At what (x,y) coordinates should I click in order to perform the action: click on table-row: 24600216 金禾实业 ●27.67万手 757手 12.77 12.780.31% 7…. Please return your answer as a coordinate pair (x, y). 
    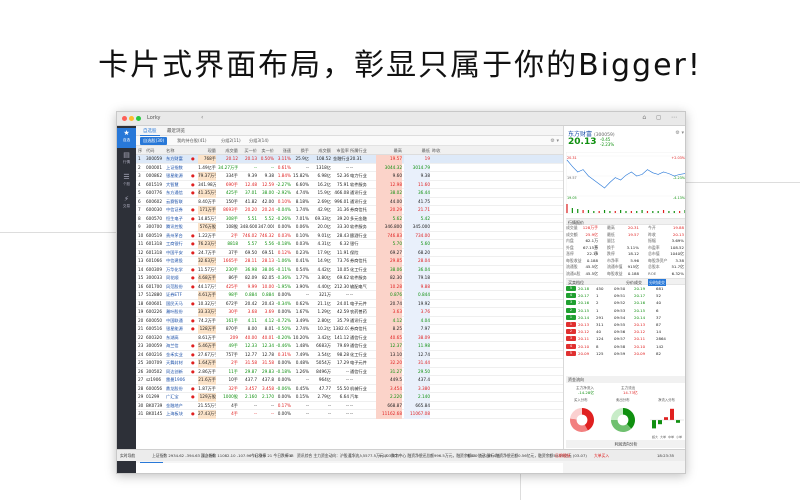
    Looking at the image, I should click on (349, 354).